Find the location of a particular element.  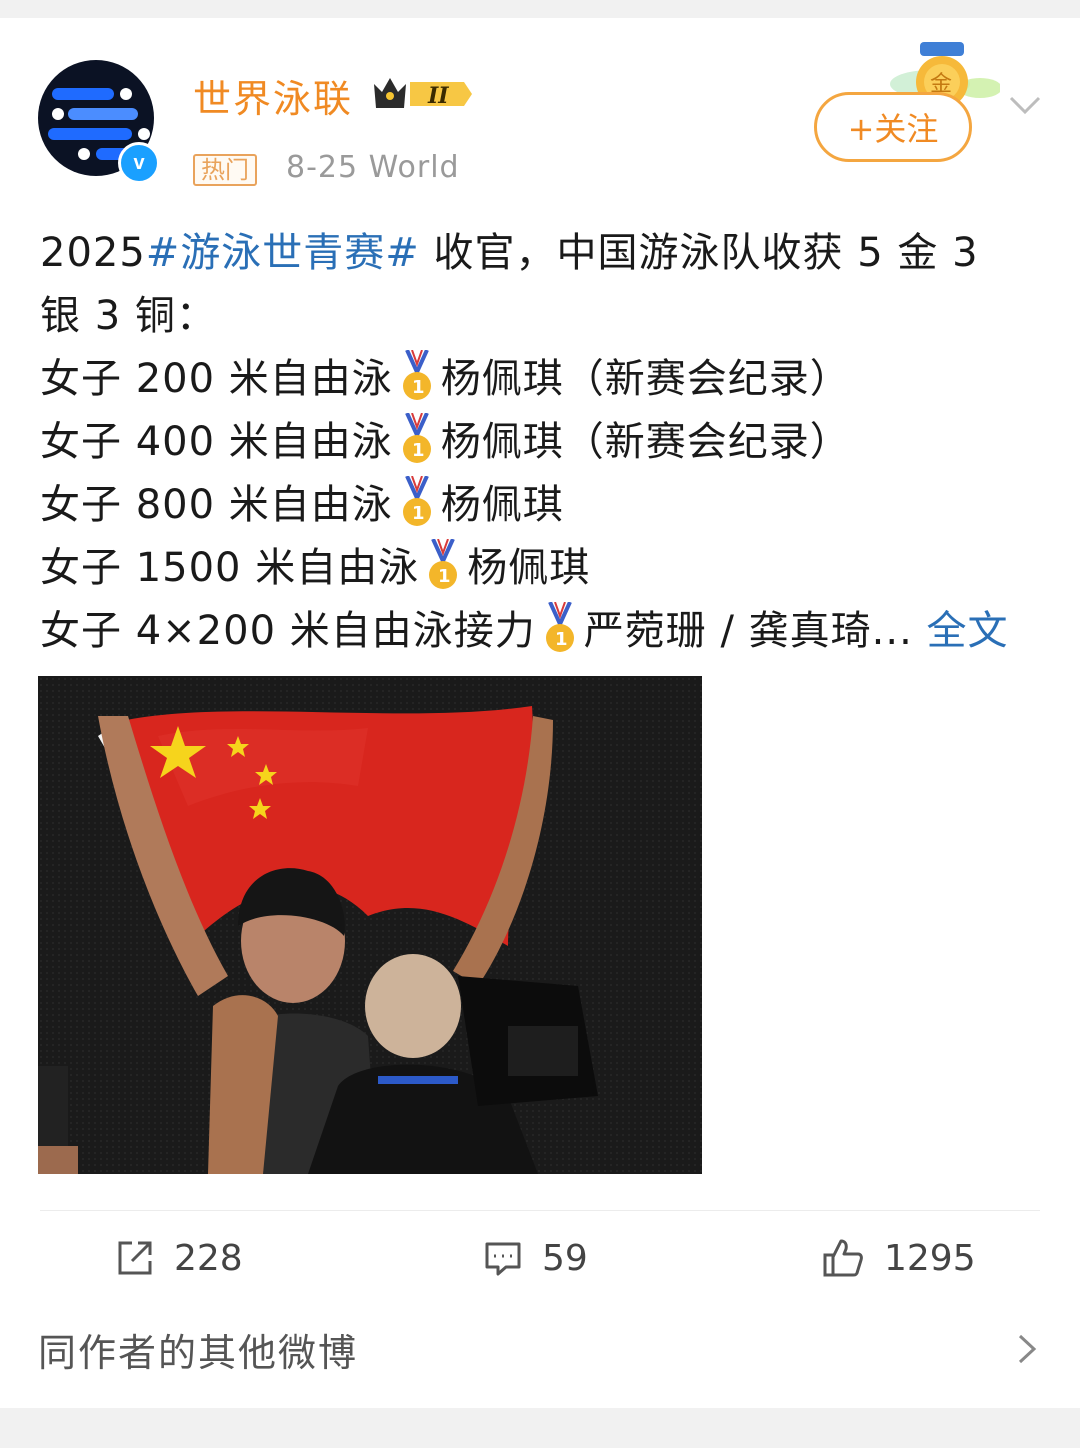

more-posts-row: 同作者的其他微博 is located at coordinates (540, 1350).